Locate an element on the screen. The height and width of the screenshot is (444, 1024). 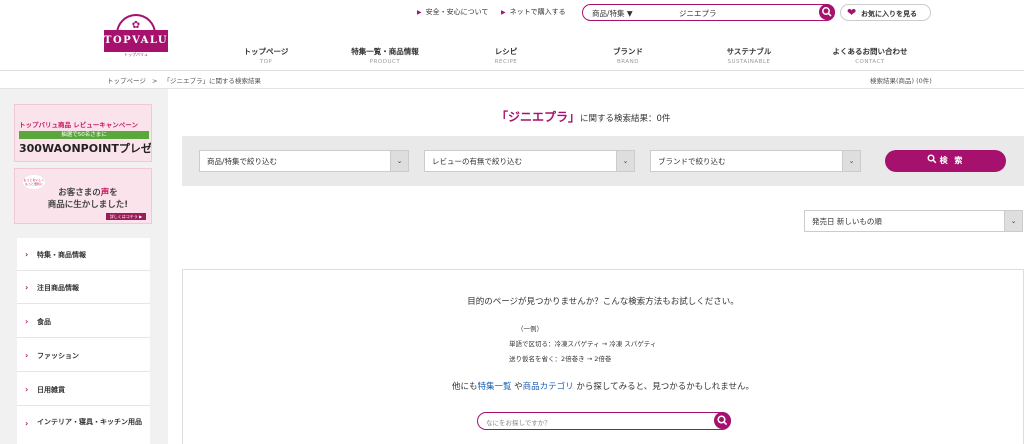
nav-recipe: レシピ RECIPE is located at coordinates (506, 55).